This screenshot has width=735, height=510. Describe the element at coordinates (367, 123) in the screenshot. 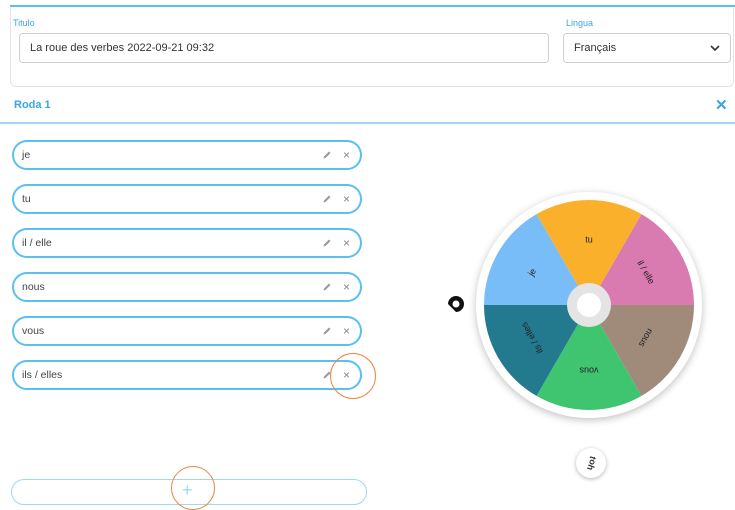

I see `section-divider` at that location.